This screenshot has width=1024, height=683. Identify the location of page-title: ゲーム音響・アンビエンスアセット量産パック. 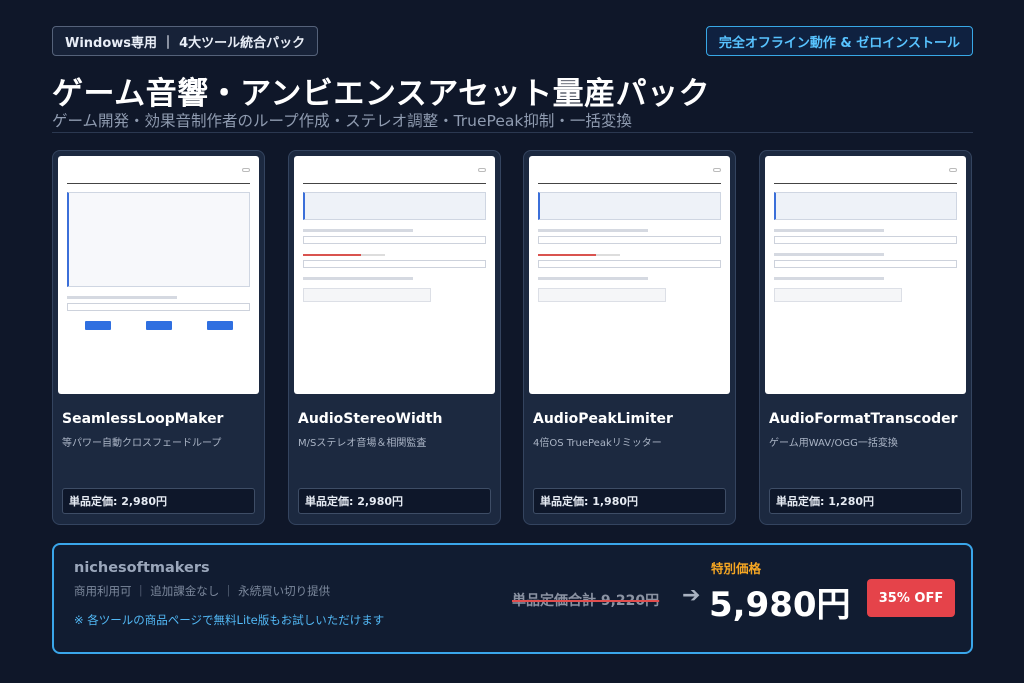
(381, 94).